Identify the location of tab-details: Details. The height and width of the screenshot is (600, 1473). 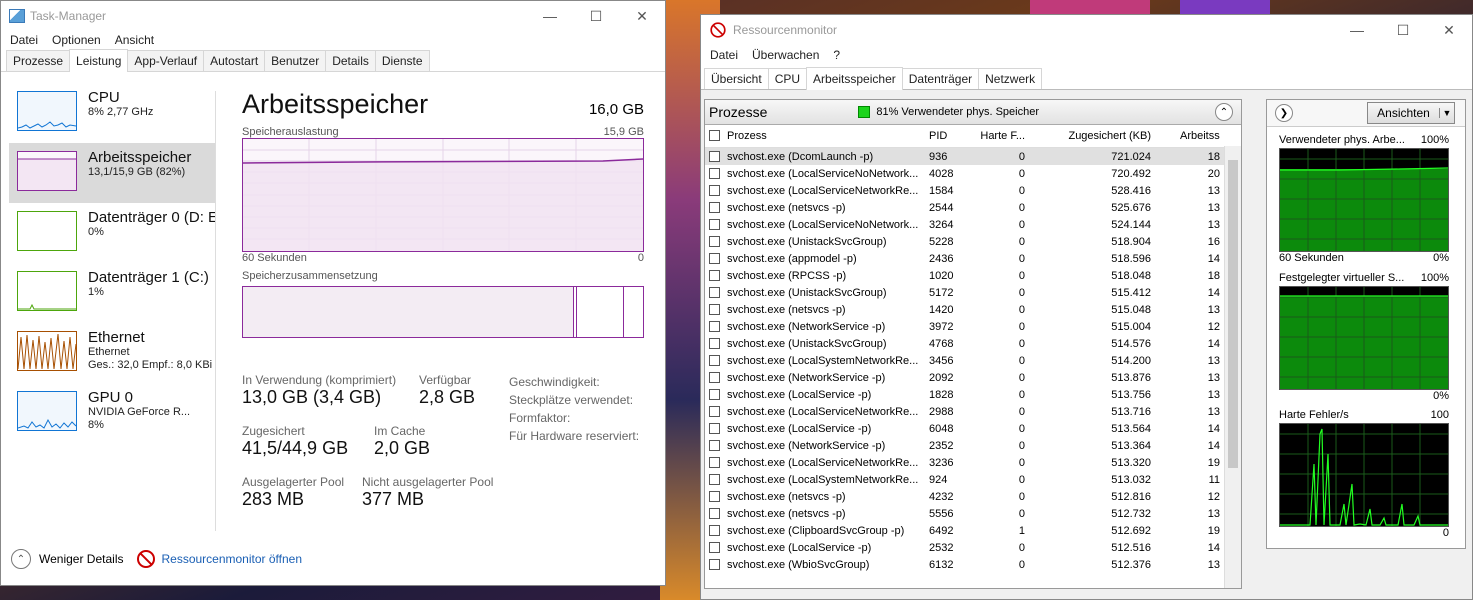
(350, 60).